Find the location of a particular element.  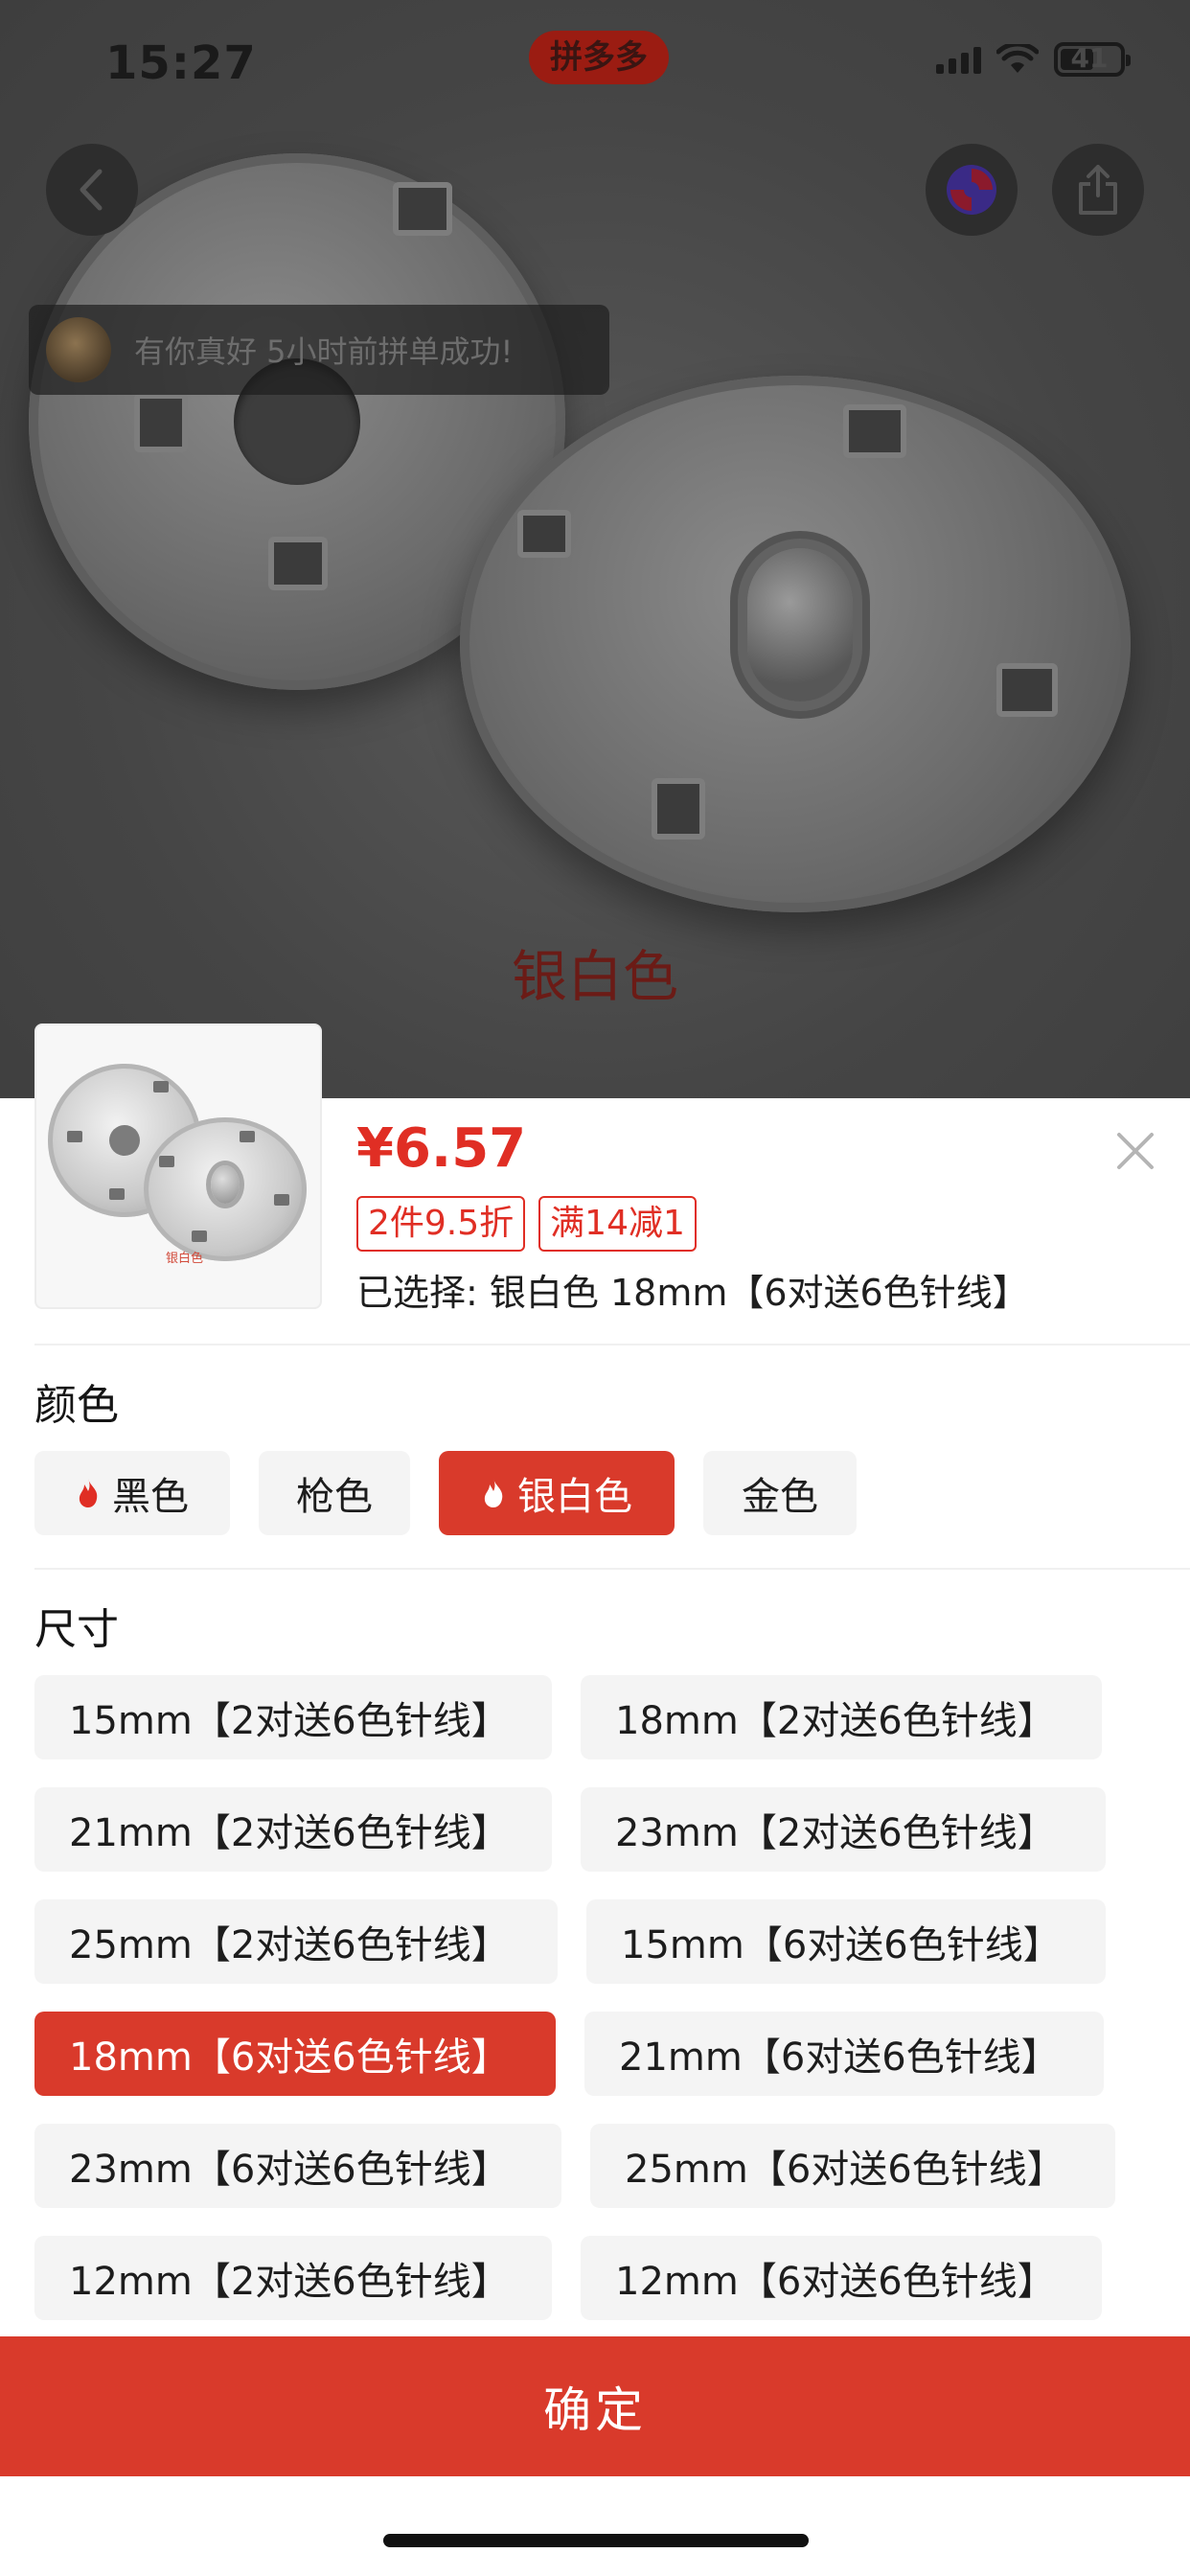

size-option: 21mm【6对送6色针线】 is located at coordinates (844, 2054).